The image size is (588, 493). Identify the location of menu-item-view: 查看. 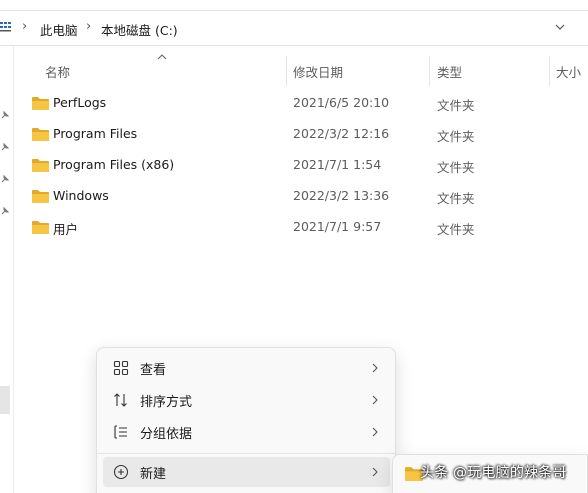
(246, 368).